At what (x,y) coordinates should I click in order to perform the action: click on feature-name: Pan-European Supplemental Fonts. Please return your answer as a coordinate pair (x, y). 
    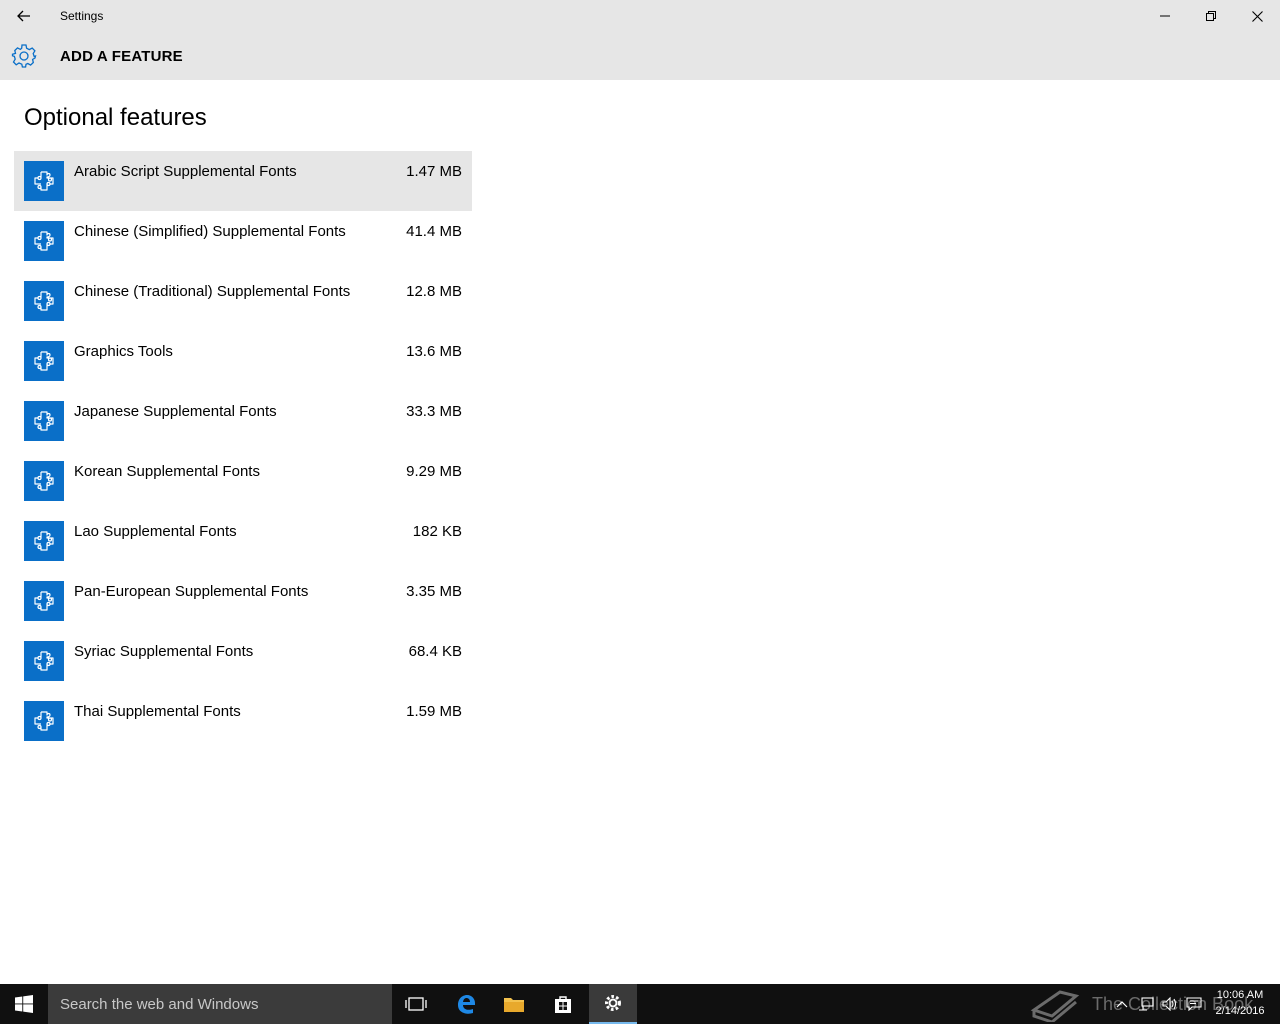
    Looking at the image, I should click on (191, 591).